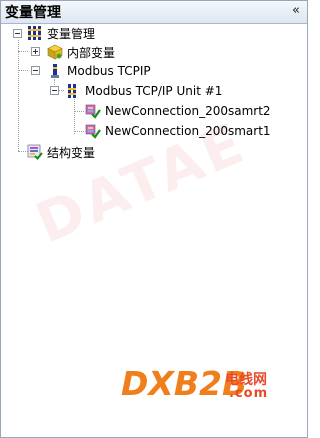 This screenshot has height=438, width=320. What do you see at coordinates (188, 111) in the screenshot?
I see `tree-node-label: NewConnection_200samrt2` at bounding box center [188, 111].